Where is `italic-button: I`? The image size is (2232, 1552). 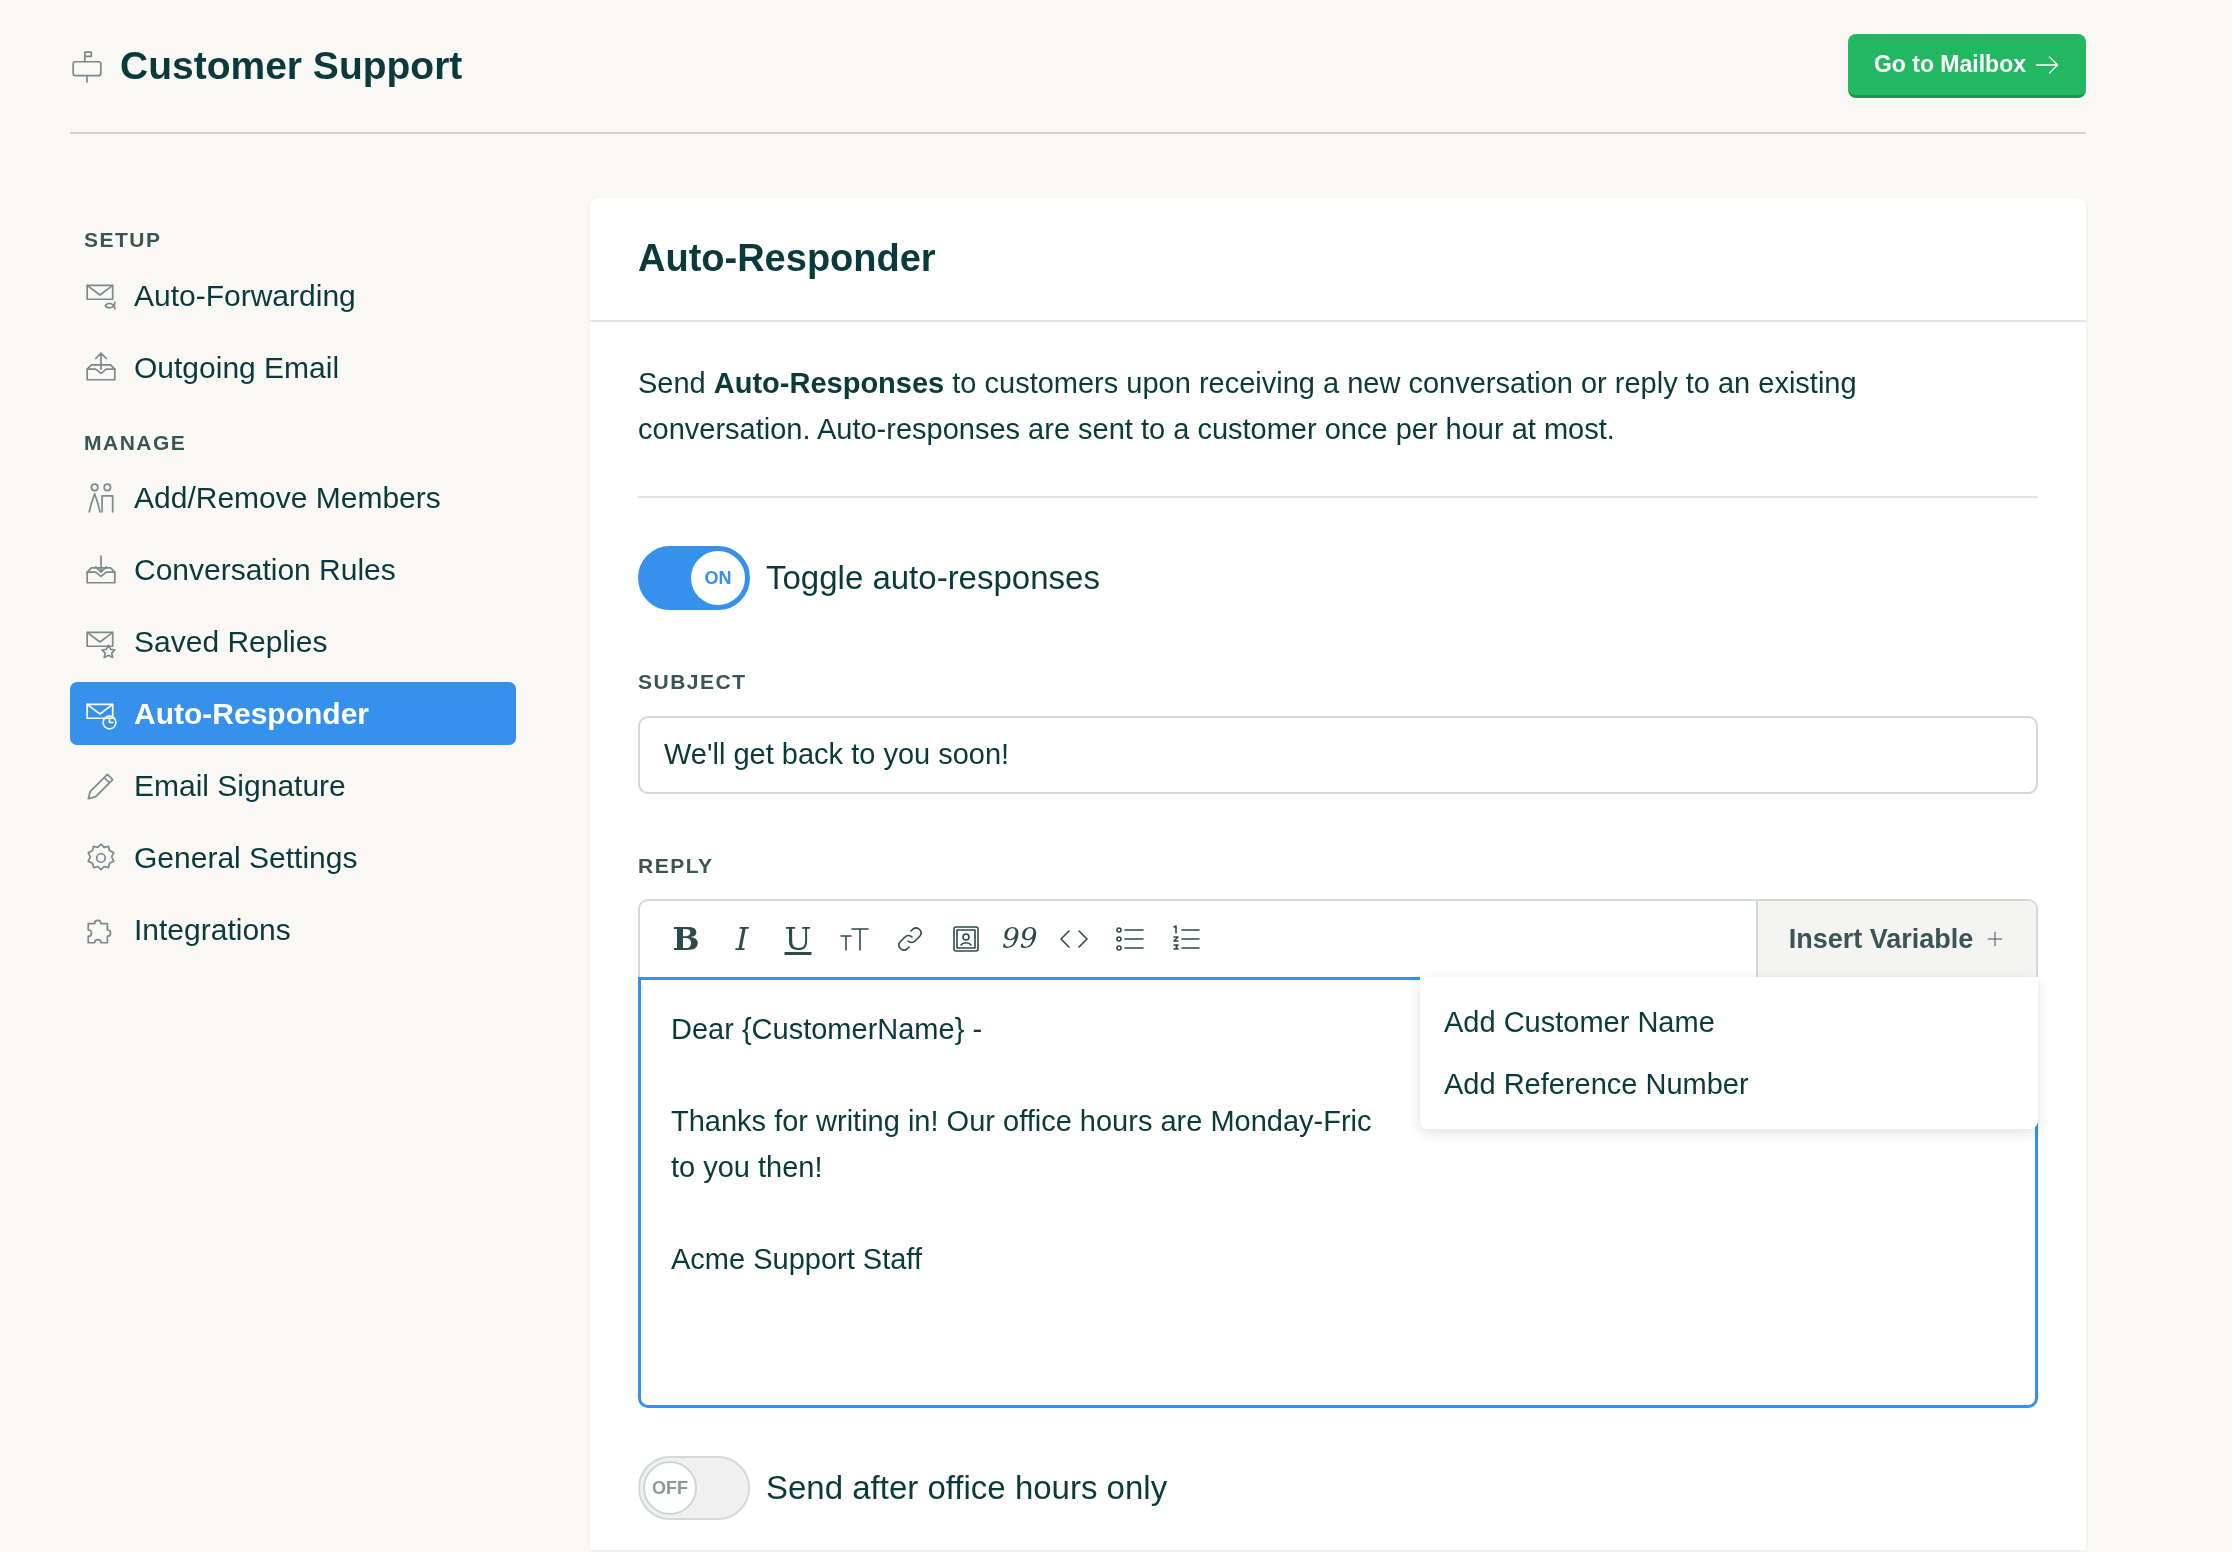 italic-button: I is located at coordinates (742, 939).